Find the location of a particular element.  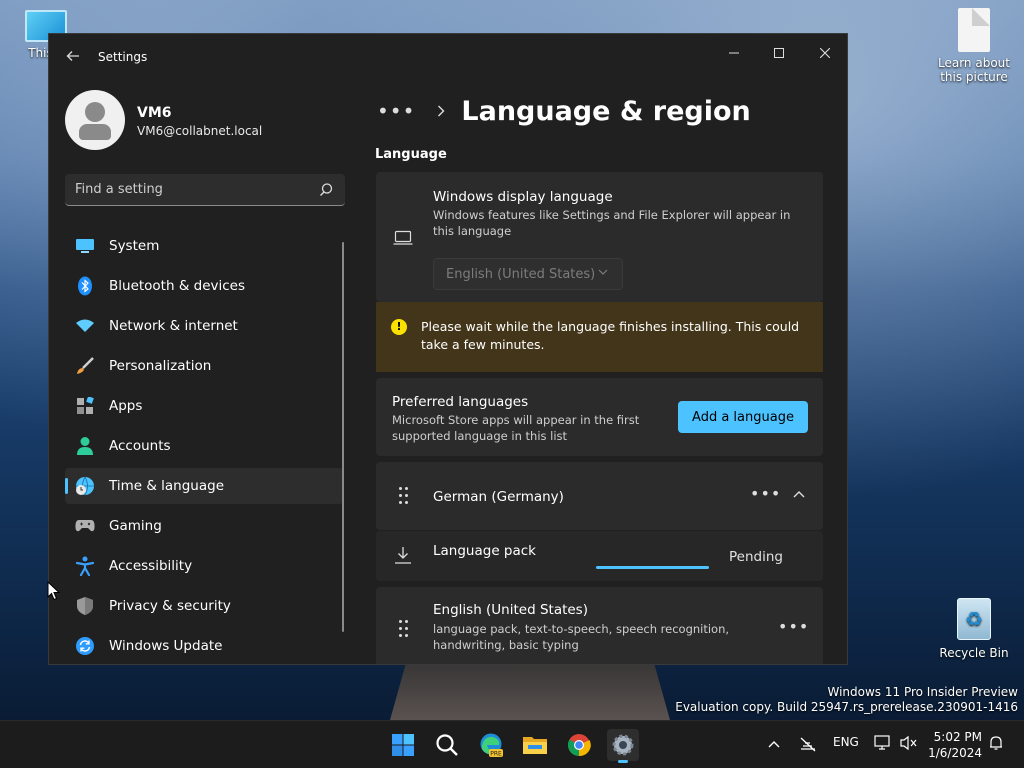

sidebar-item-label: System is located at coordinates (134, 246).